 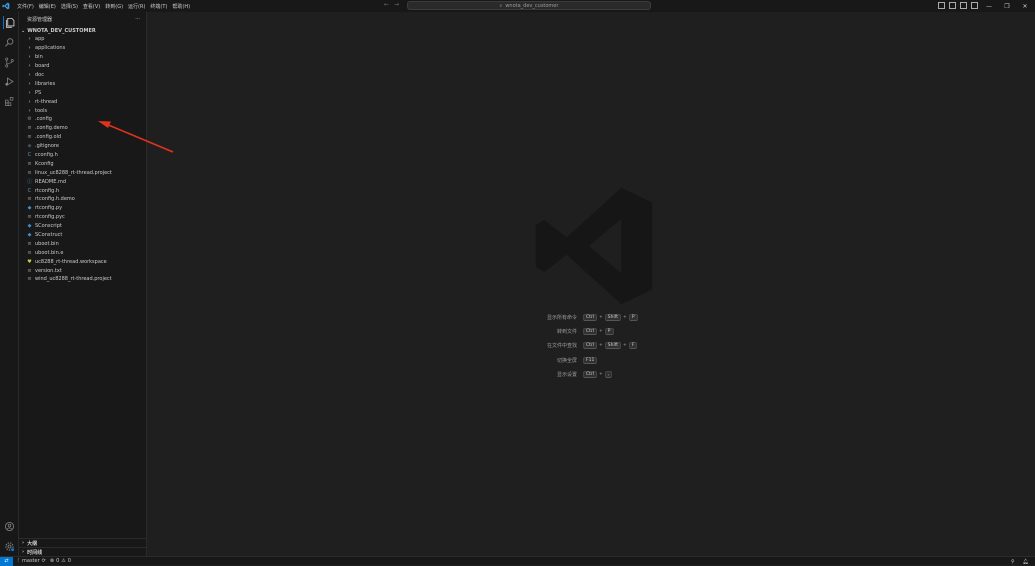 I want to click on window-controls: — ❐ ✕, so click(x=1007, y=6).